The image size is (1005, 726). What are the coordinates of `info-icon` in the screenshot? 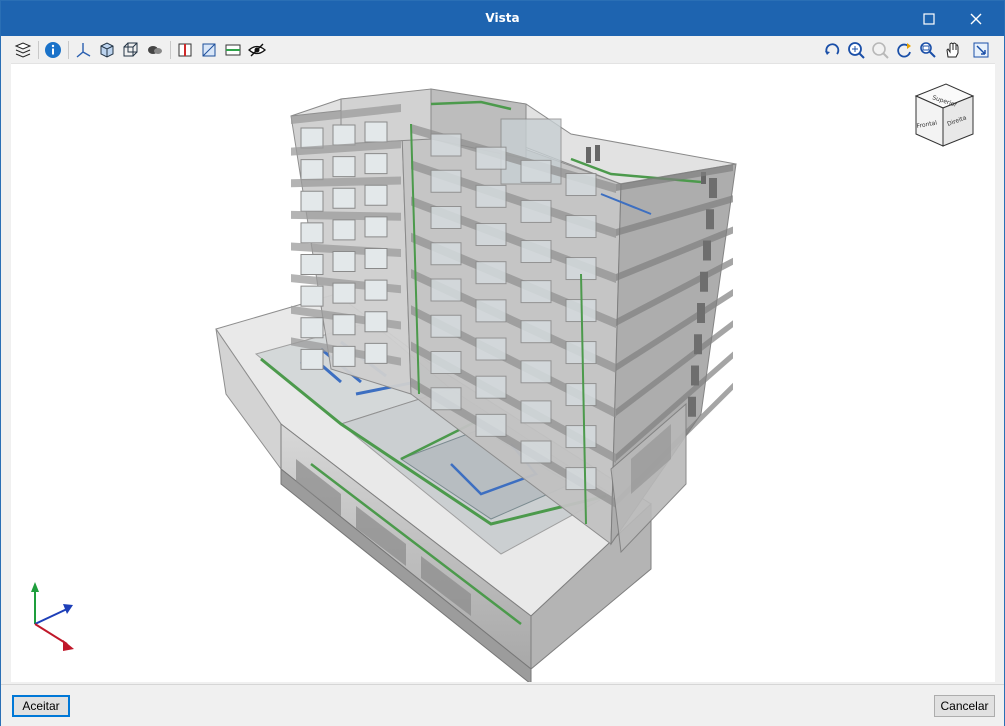 It's located at (53, 50).